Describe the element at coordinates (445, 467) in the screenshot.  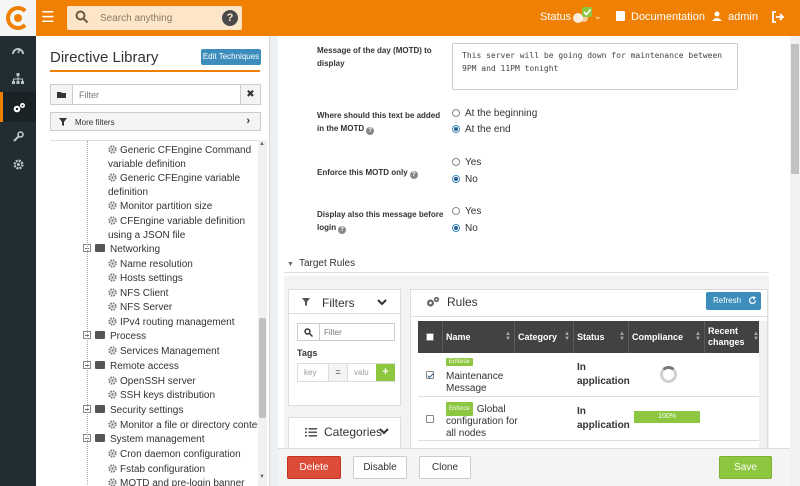
I see `clone-button: Clone` at that location.